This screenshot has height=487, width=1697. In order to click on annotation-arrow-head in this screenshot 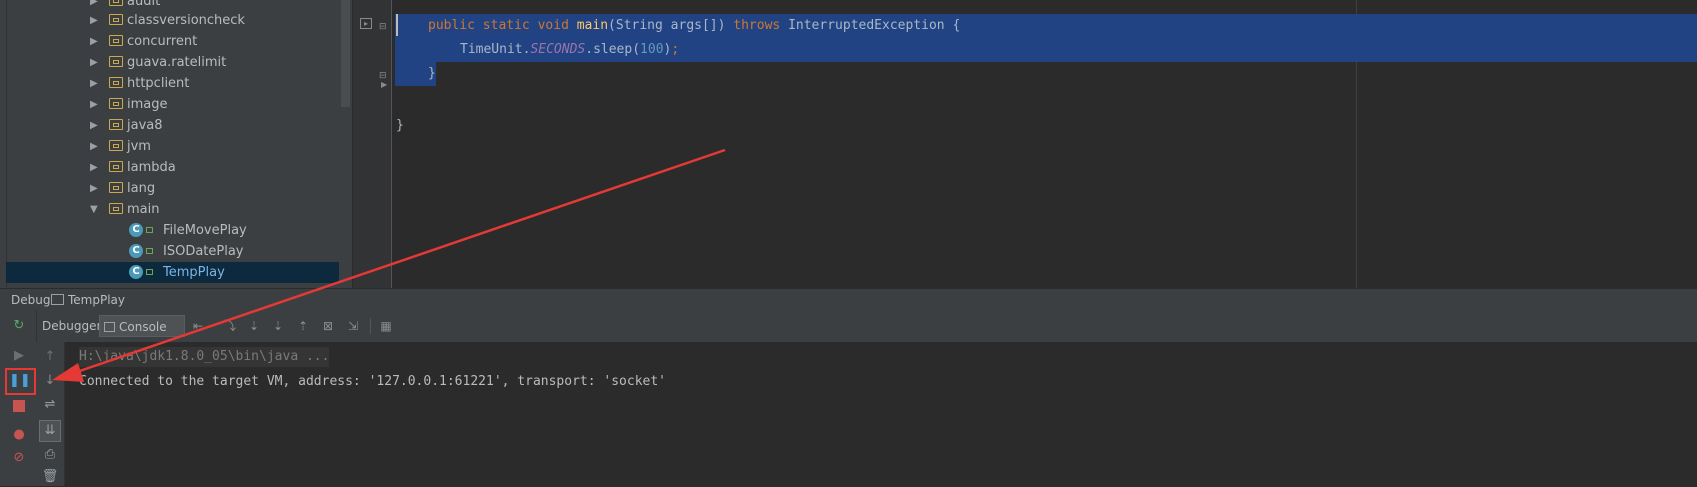, I will do `click(68, 372)`.